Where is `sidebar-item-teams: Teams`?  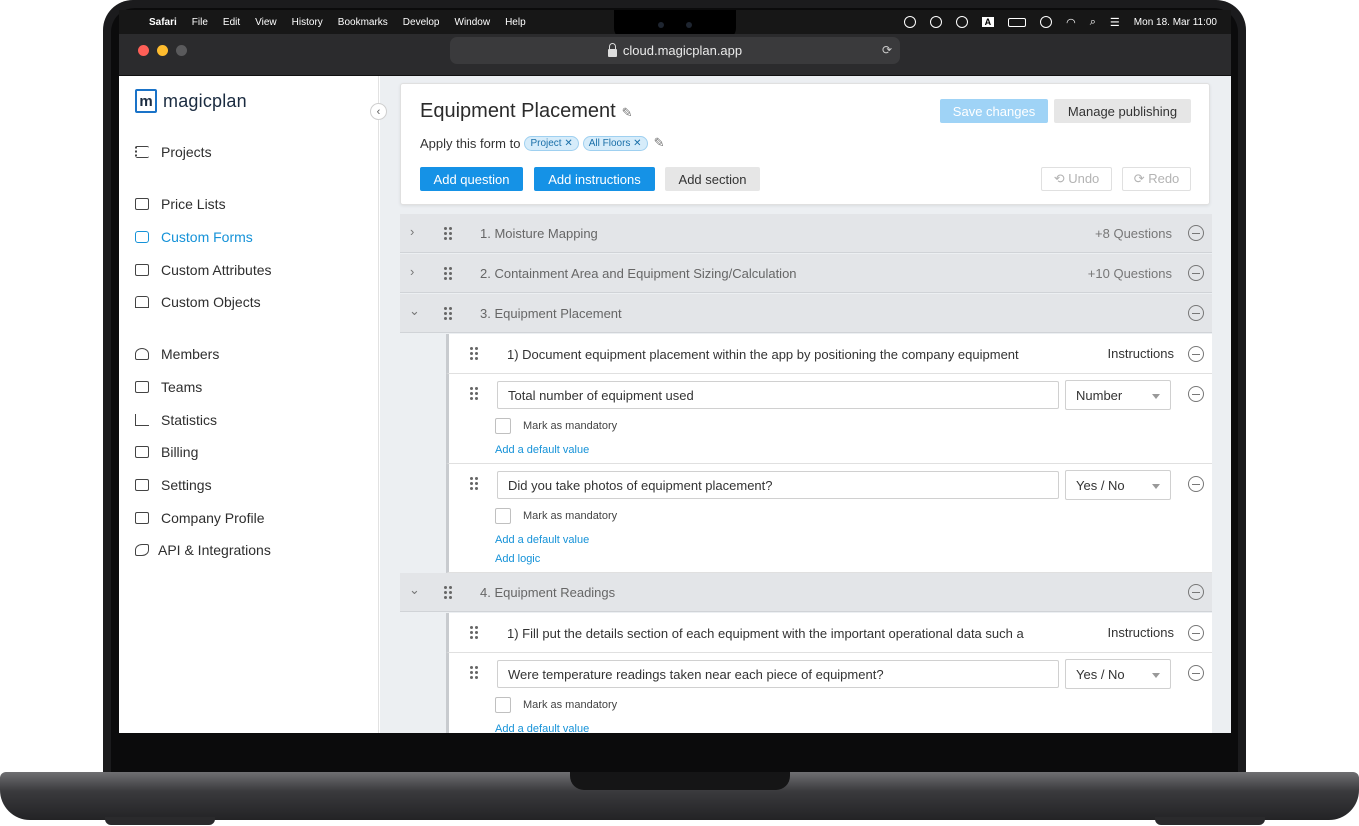 sidebar-item-teams: Teams is located at coordinates (168, 387).